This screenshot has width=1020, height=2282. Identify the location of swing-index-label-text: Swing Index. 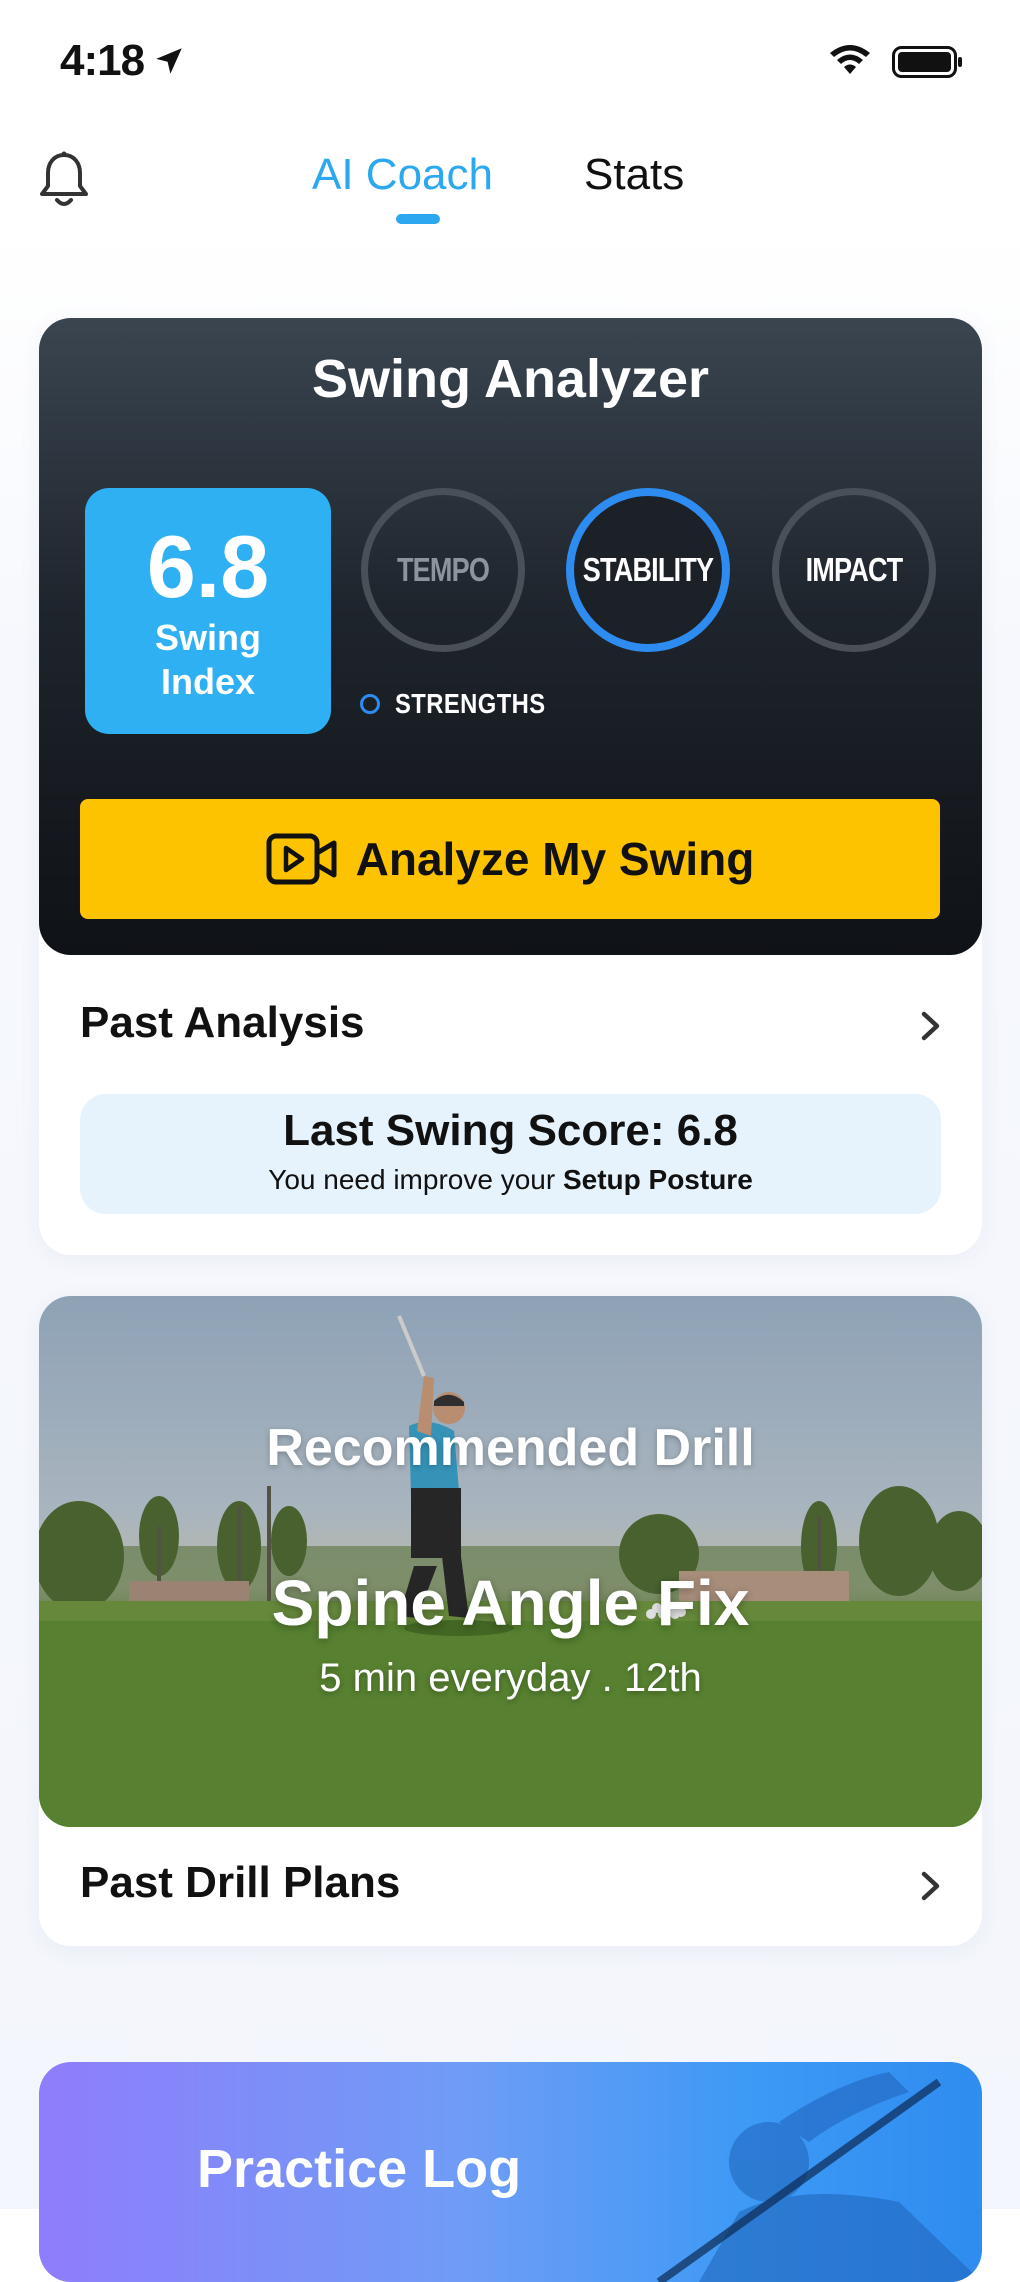
(208, 659).